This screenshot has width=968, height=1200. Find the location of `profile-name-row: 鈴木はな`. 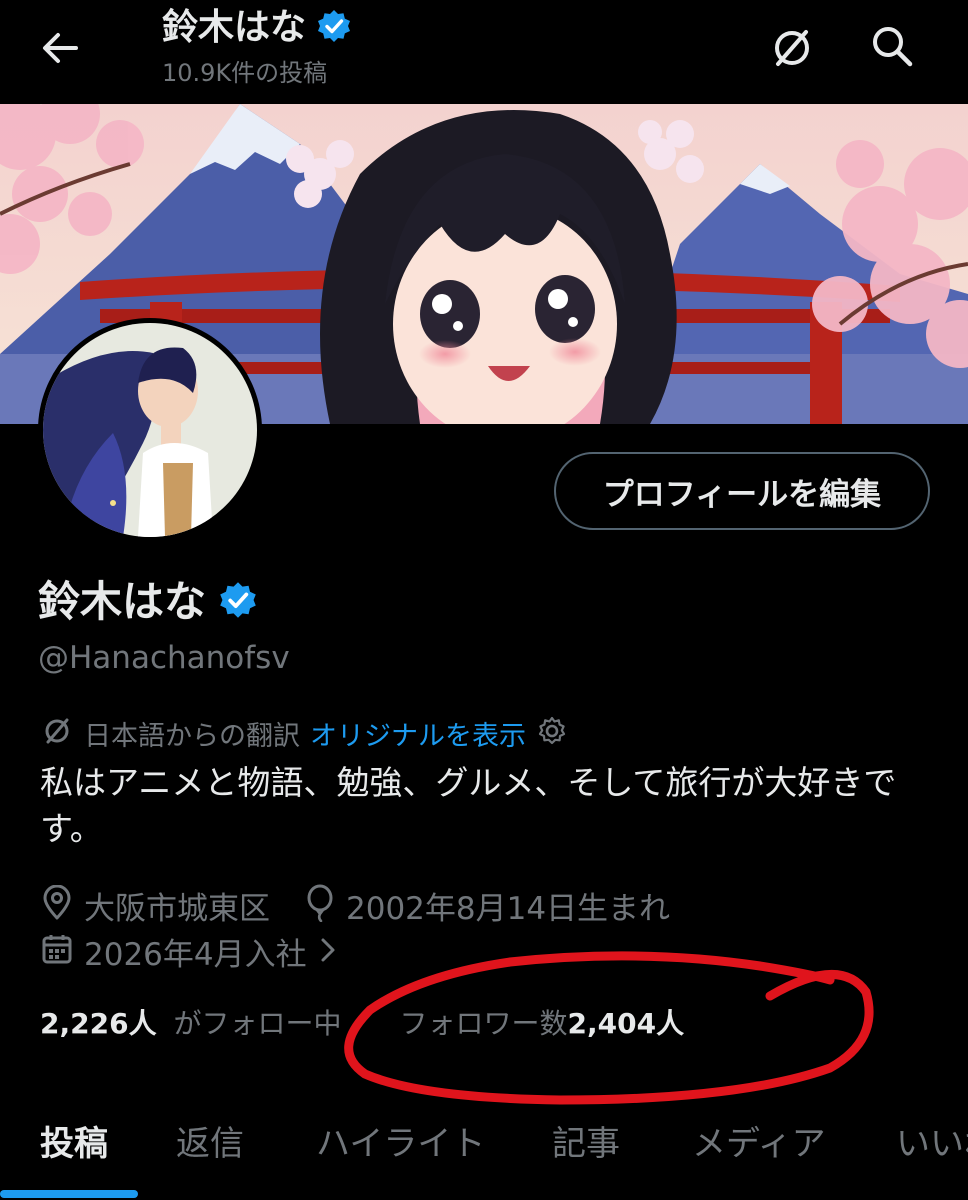

profile-name-row: 鈴木はな is located at coordinates (148, 602).